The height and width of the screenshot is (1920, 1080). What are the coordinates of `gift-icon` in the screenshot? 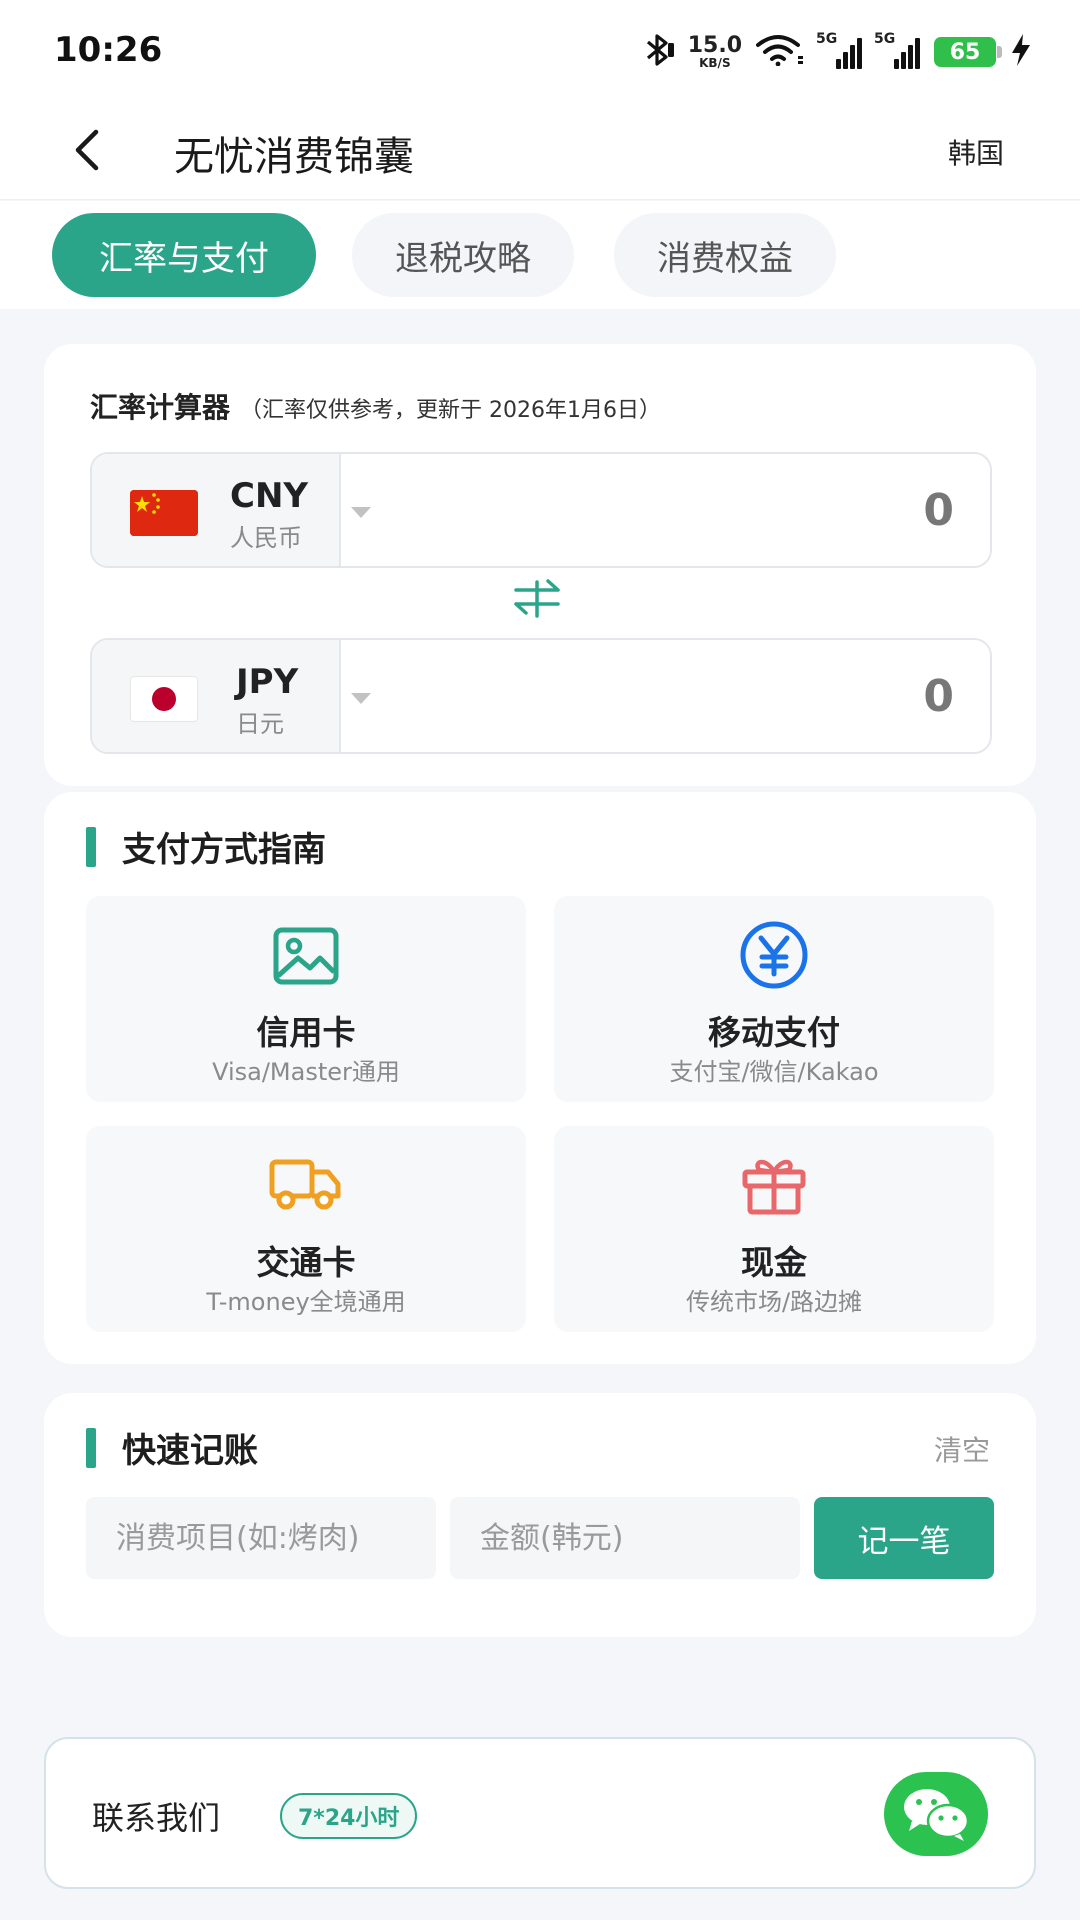 It's located at (774, 1187).